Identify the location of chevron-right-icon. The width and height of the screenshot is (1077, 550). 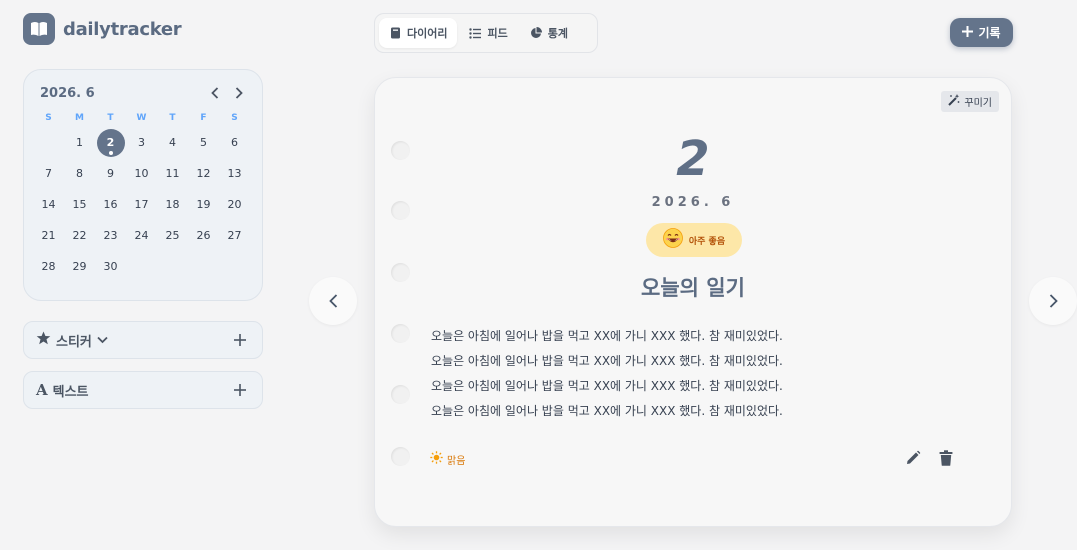
(1053, 301).